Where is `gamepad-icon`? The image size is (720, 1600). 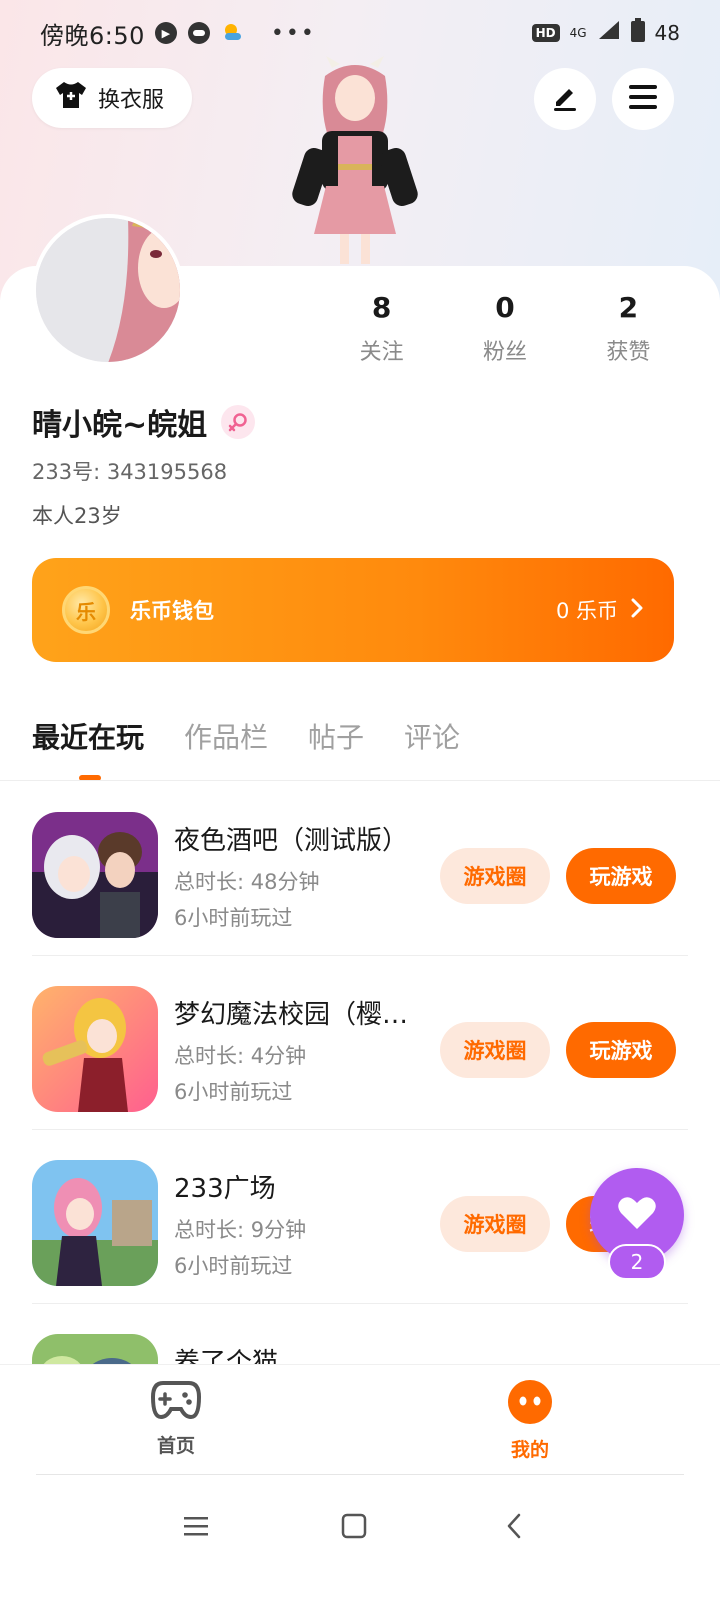
gamepad-icon is located at coordinates (176, 1403).